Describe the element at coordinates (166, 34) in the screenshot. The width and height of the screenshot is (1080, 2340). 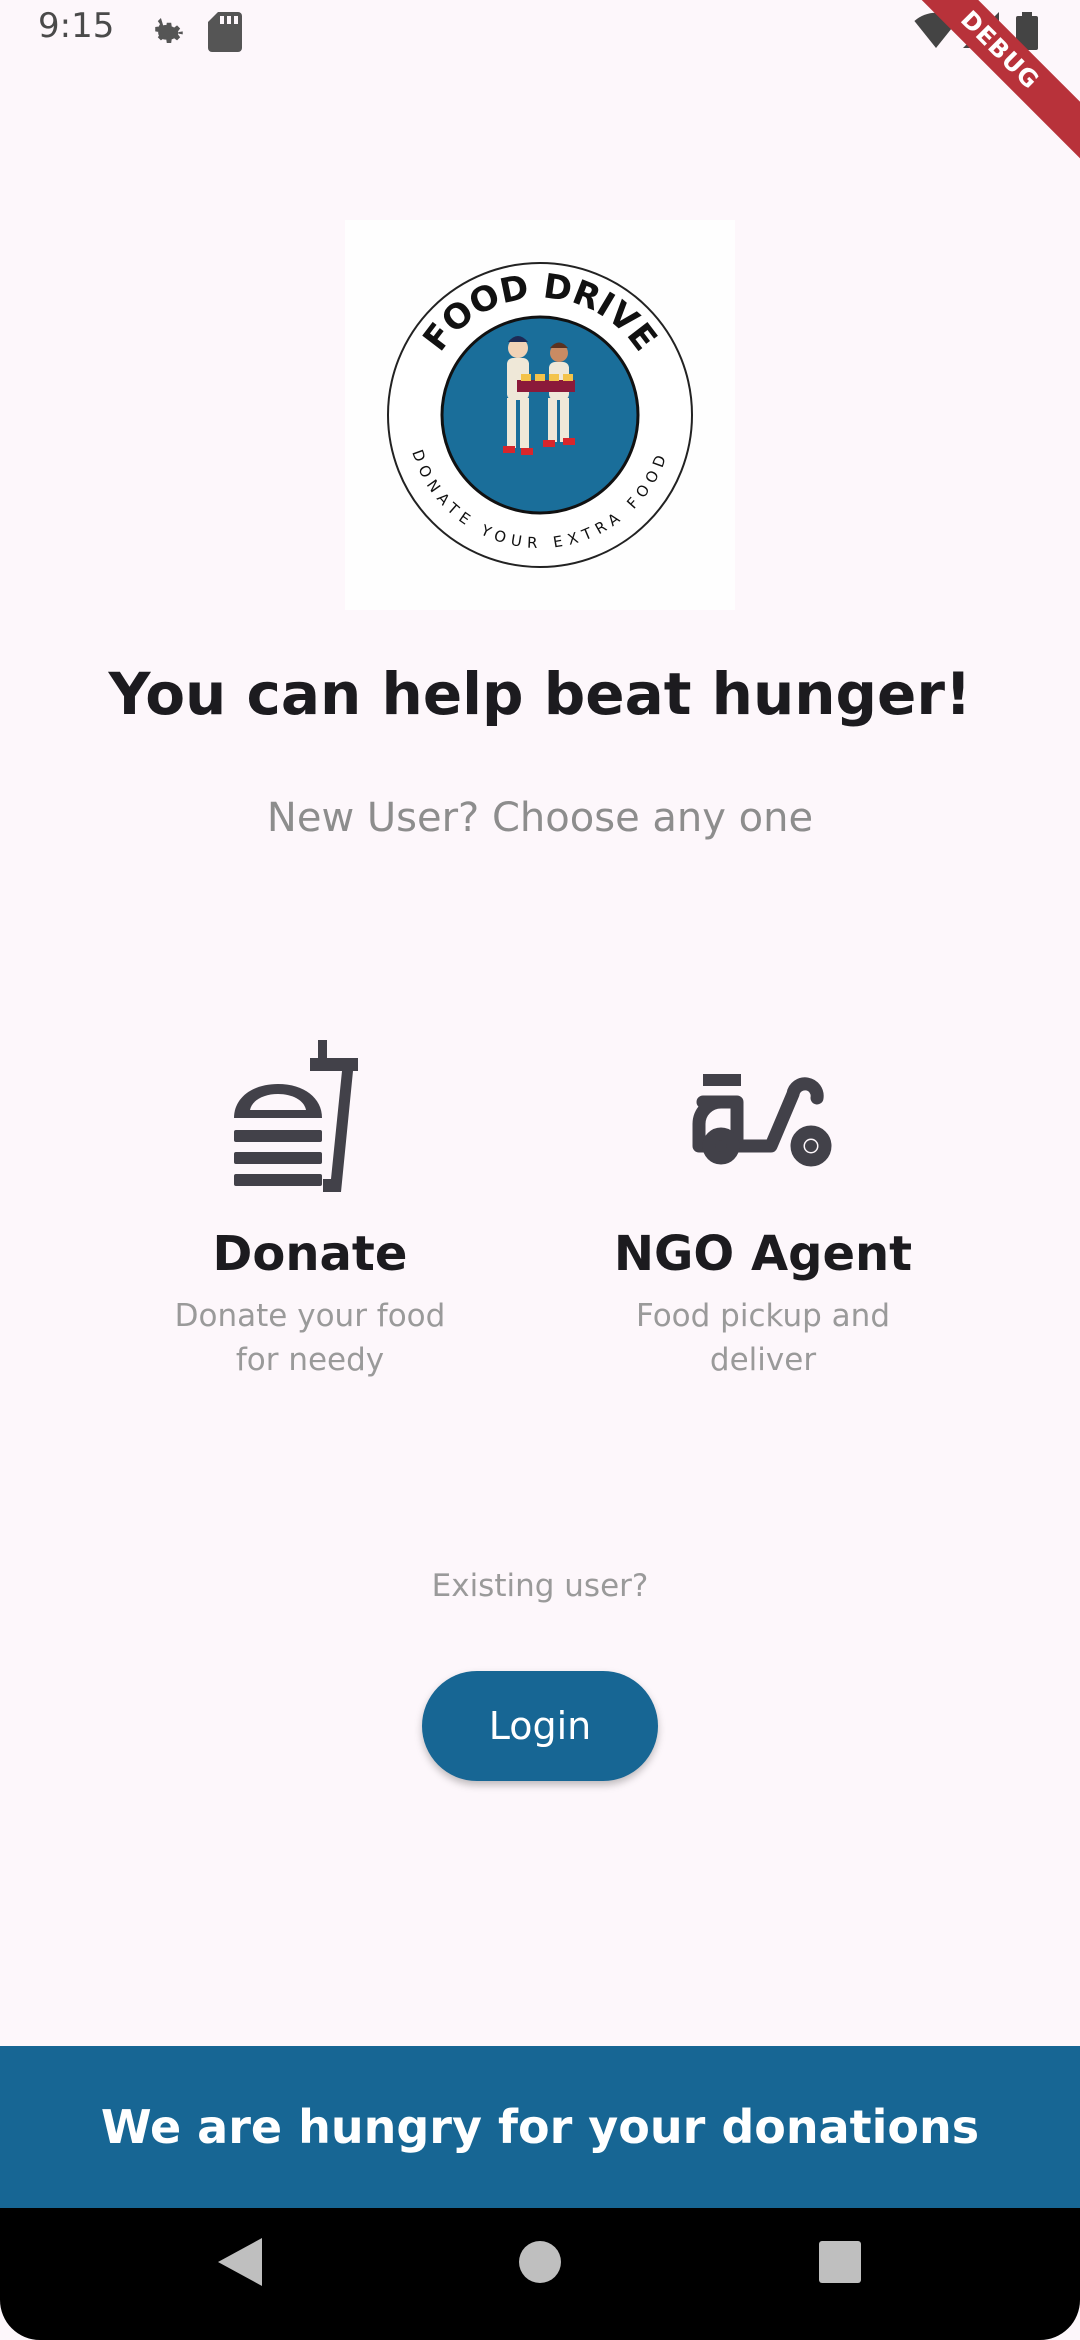
I see `settings-icon` at that location.